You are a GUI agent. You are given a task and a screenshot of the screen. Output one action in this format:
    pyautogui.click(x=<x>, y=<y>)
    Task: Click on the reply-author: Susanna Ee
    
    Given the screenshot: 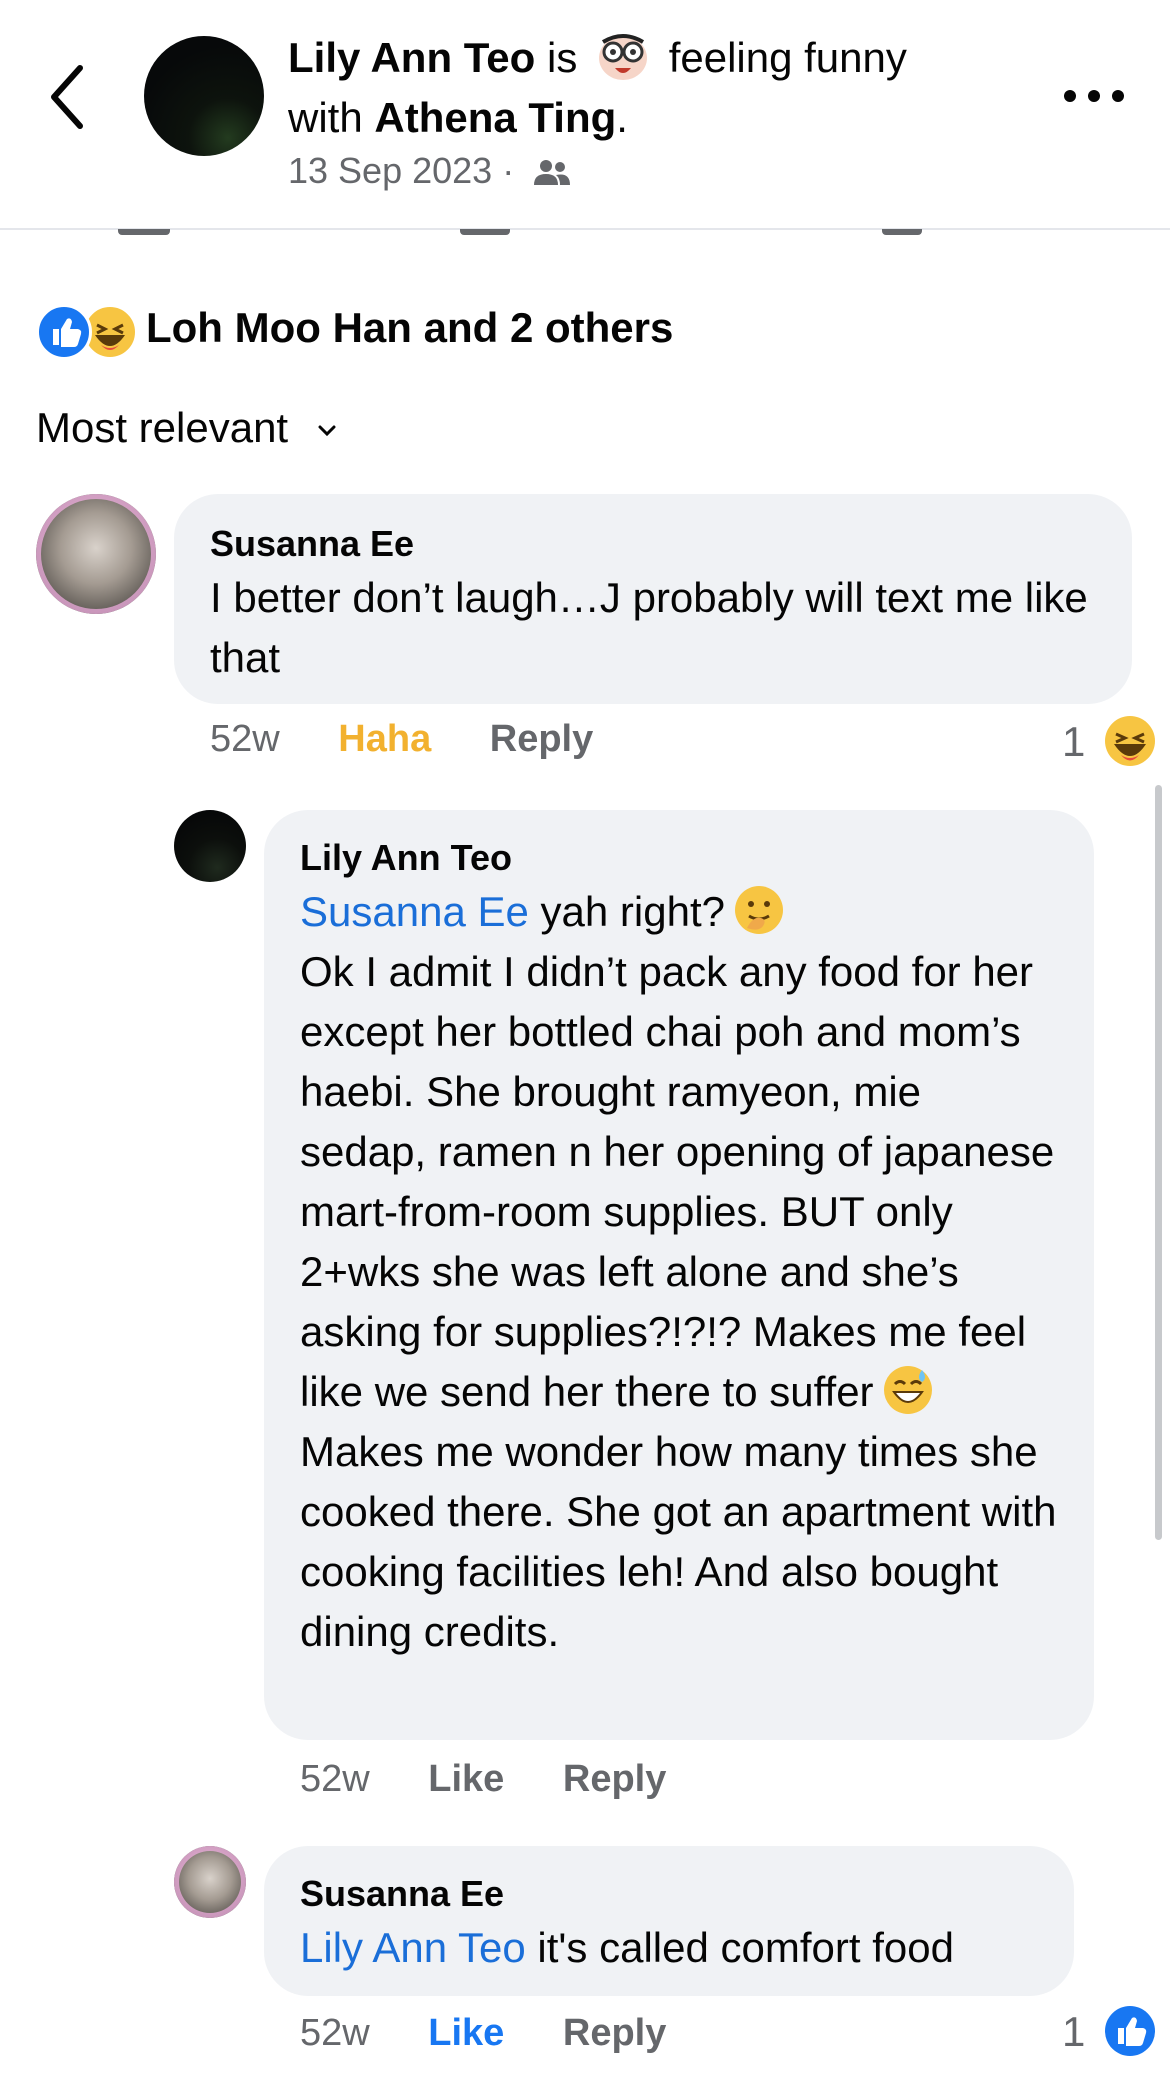 What is the action you would take?
    pyautogui.click(x=669, y=1894)
    